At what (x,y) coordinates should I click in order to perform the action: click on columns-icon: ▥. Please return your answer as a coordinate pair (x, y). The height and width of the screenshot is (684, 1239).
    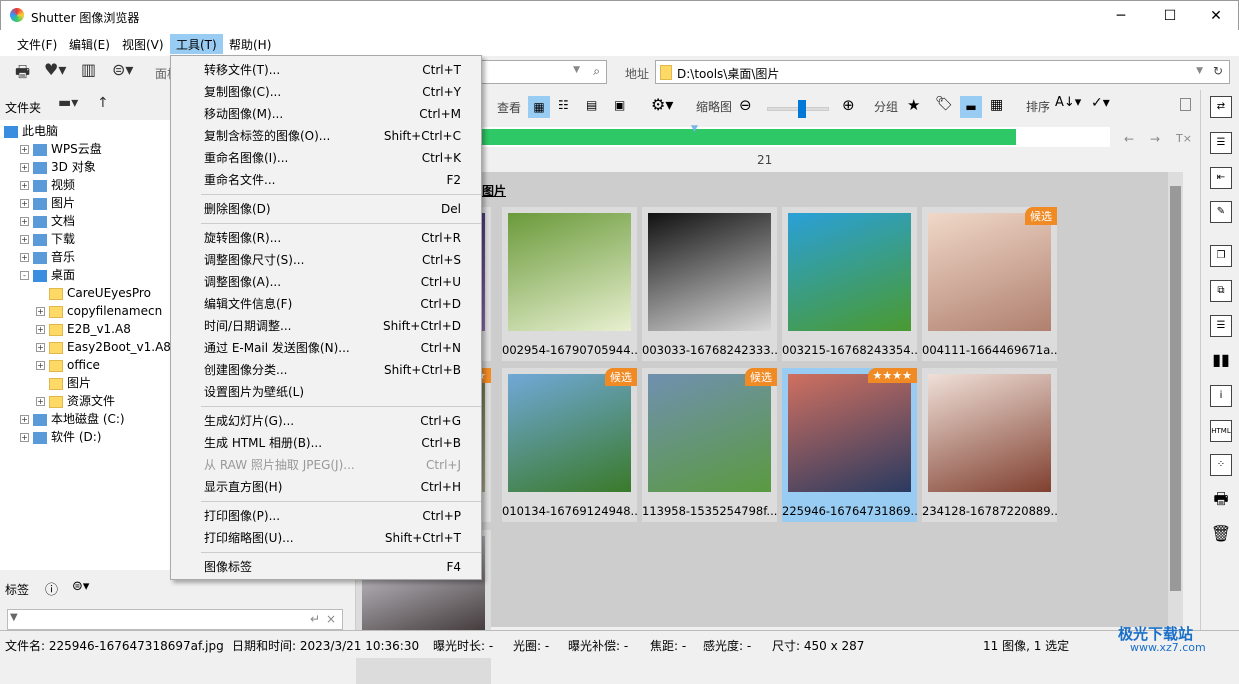
    Looking at the image, I should click on (88, 69).